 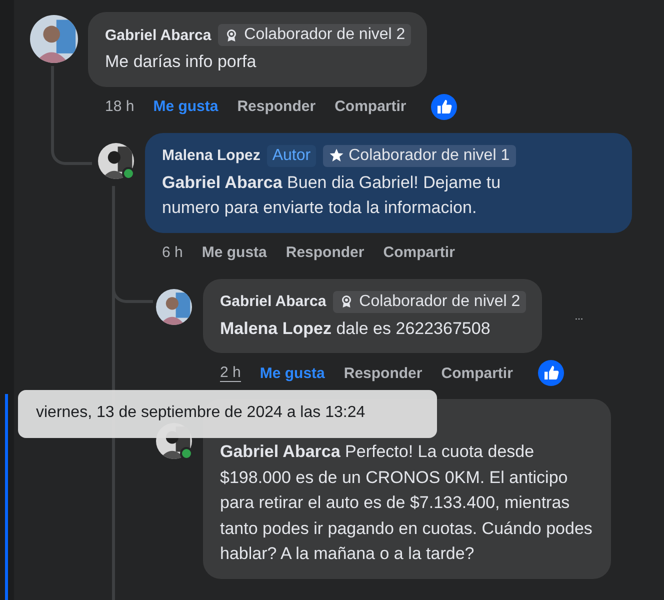 I want to click on timestamp-link: 18 h, so click(x=119, y=106).